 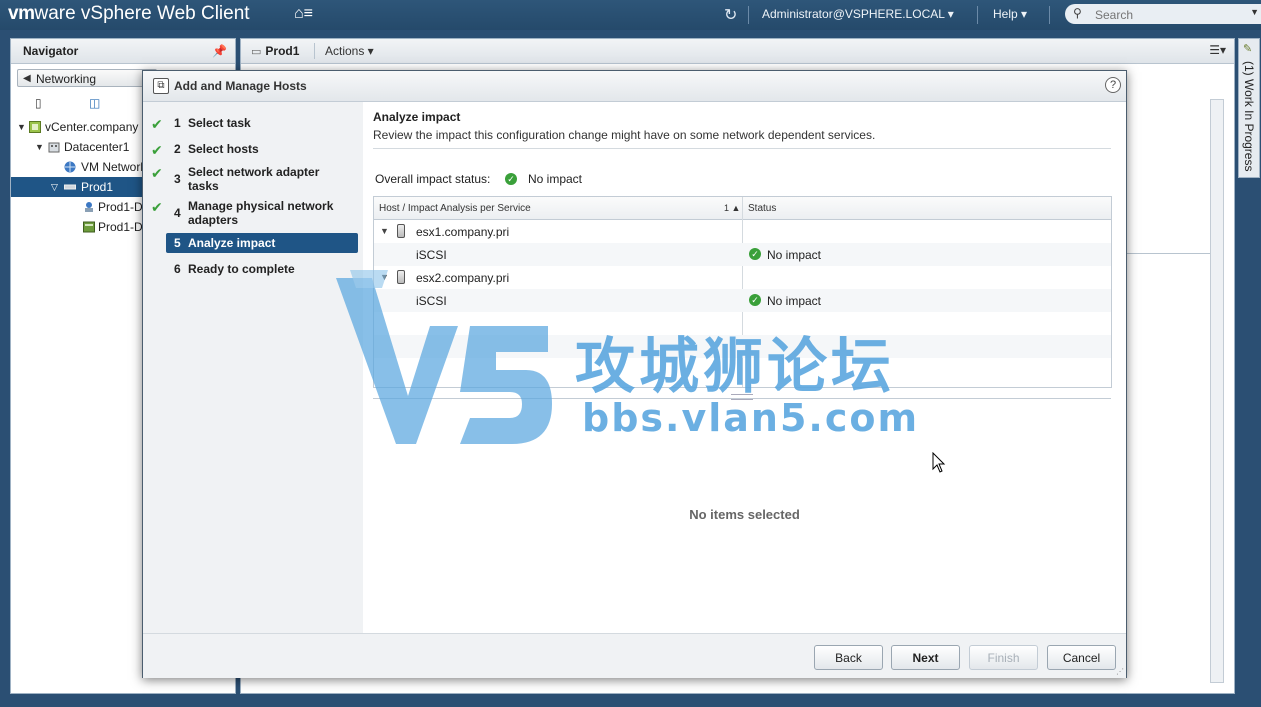 I want to click on title-divider, so click(x=742, y=148).